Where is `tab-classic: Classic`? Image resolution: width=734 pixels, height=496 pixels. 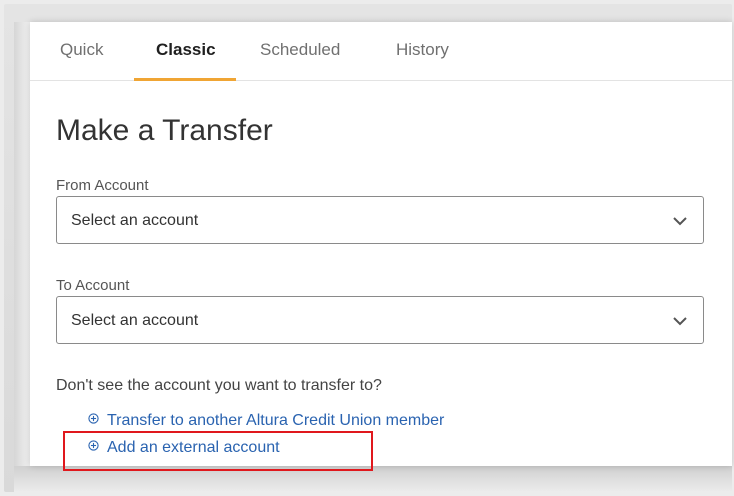
tab-classic: Classic is located at coordinates (186, 50).